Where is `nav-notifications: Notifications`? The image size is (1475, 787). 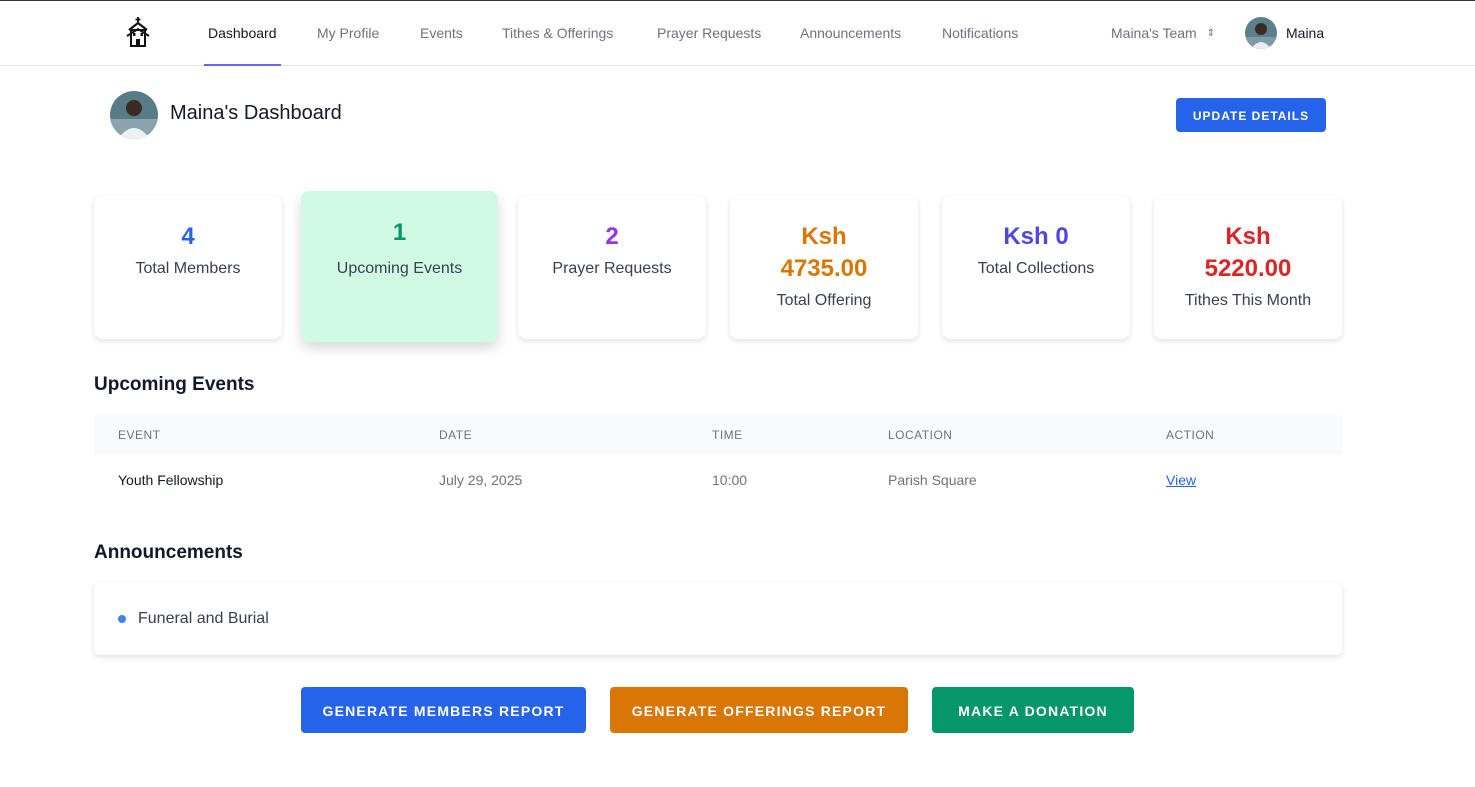 nav-notifications: Notifications is located at coordinates (980, 33).